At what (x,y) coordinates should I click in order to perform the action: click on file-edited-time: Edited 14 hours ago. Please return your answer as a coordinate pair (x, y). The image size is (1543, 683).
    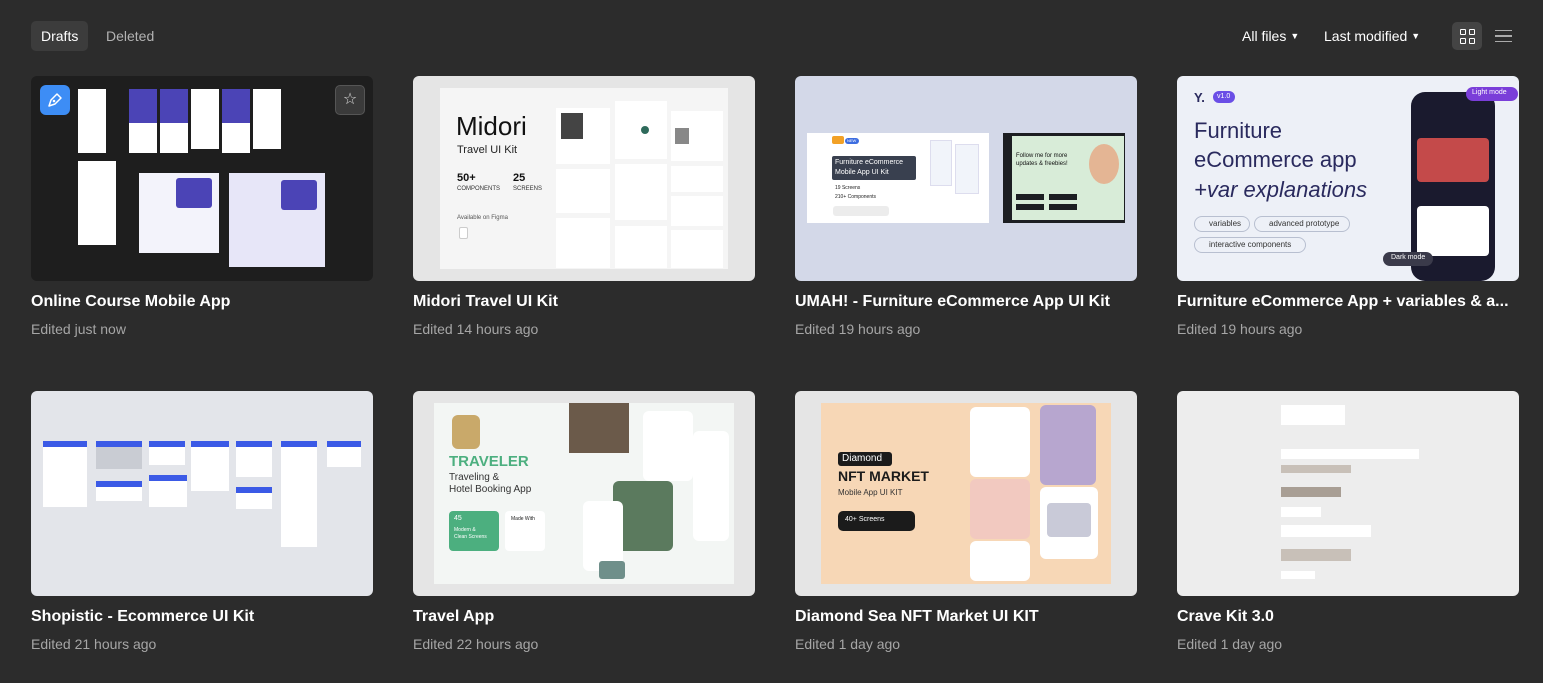
    Looking at the image, I should click on (476, 329).